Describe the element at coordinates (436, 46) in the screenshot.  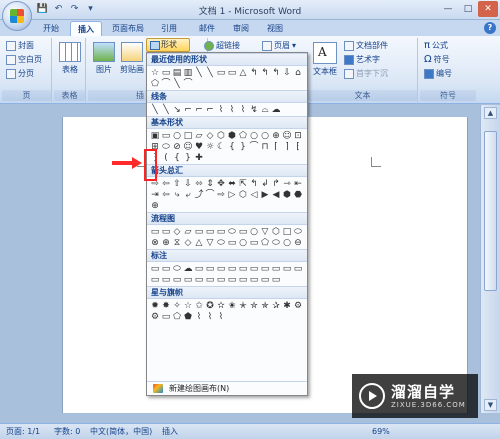
I see `equation-button: π 公式` at that location.